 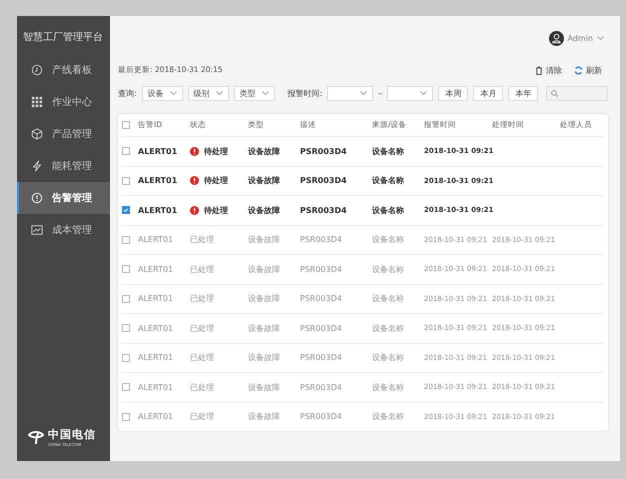 What do you see at coordinates (539, 70) in the screenshot?
I see `trash-icon` at bounding box center [539, 70].